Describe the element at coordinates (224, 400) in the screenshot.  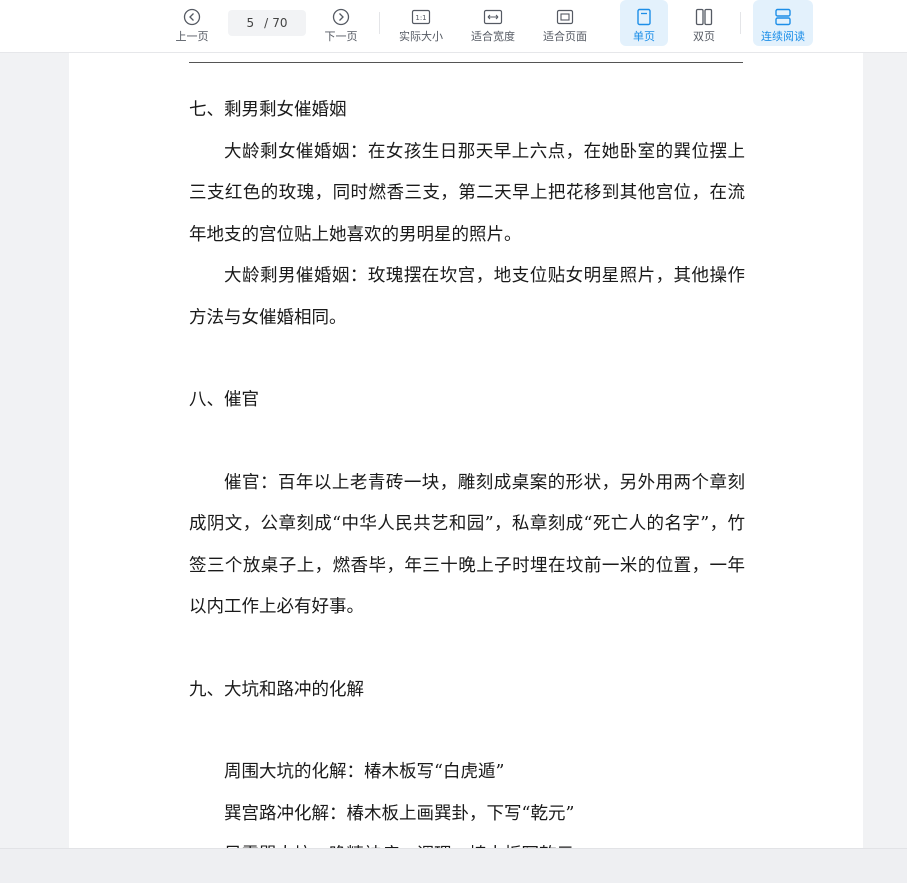
I see `section-heading: 八、催官` at that location.